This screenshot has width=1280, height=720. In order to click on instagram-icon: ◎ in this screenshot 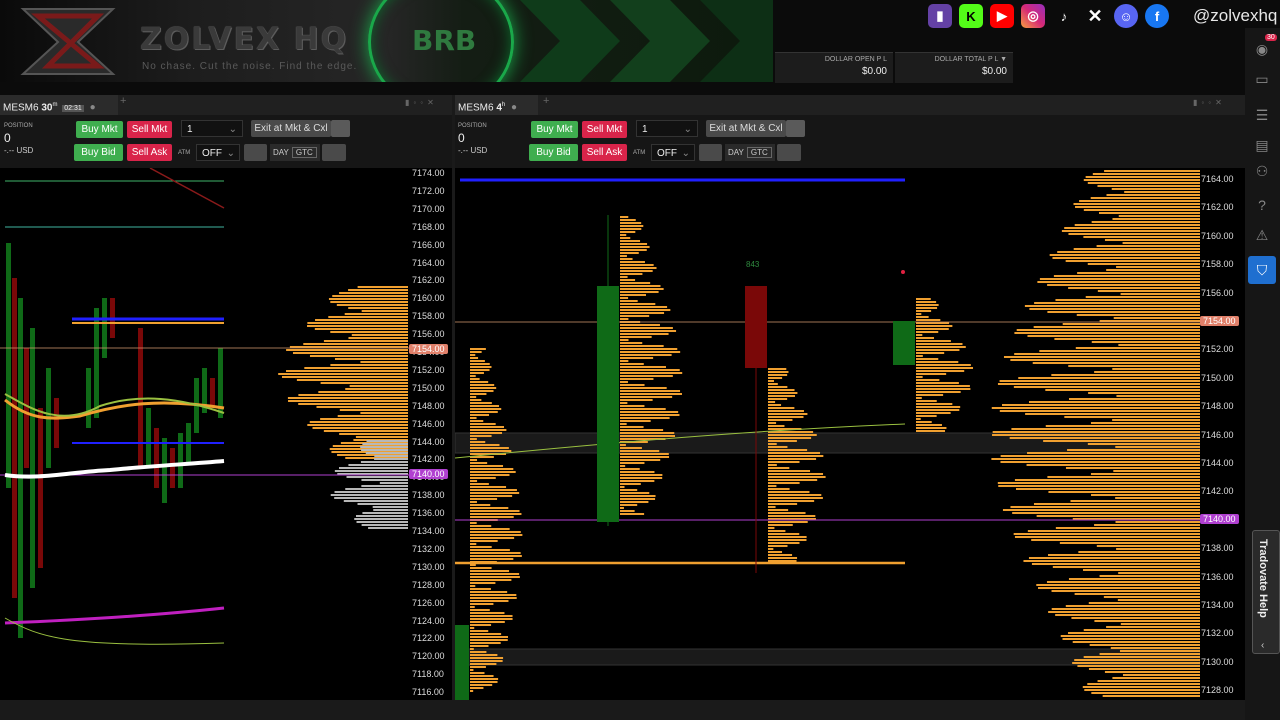, I will do `click(1033, 16)`.